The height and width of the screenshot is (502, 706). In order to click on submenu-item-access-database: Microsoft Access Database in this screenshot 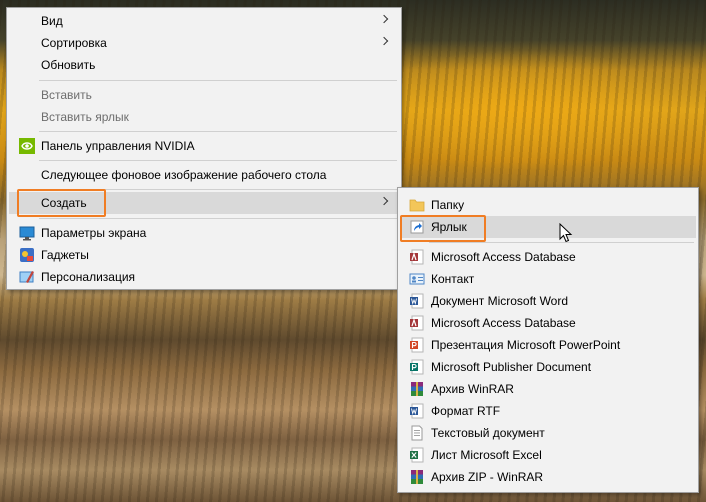, I will do `click(548, 257)`.